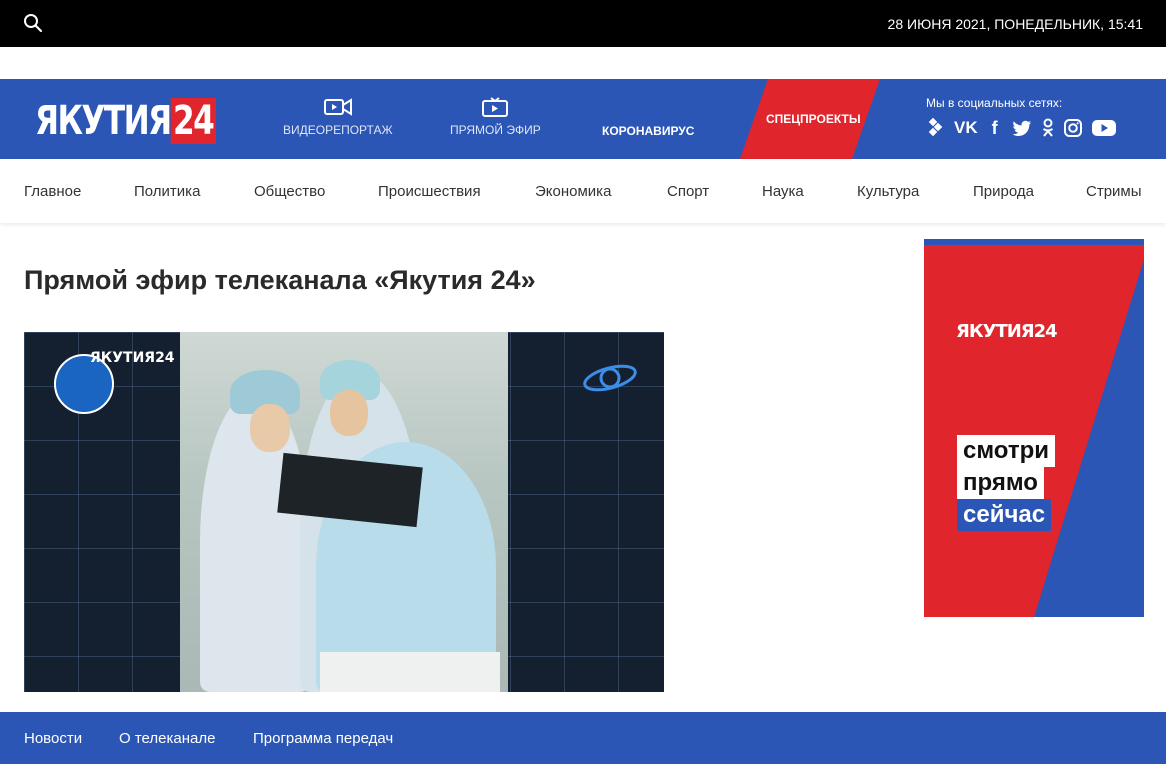 This screenshot has width=1166, height=764. What do you see at coordinates (338, 130) in the screenshot?
I see `nav-video-report-label: ВИДЕОРЕПОРТАЖ` at bounding box center [338, 130].